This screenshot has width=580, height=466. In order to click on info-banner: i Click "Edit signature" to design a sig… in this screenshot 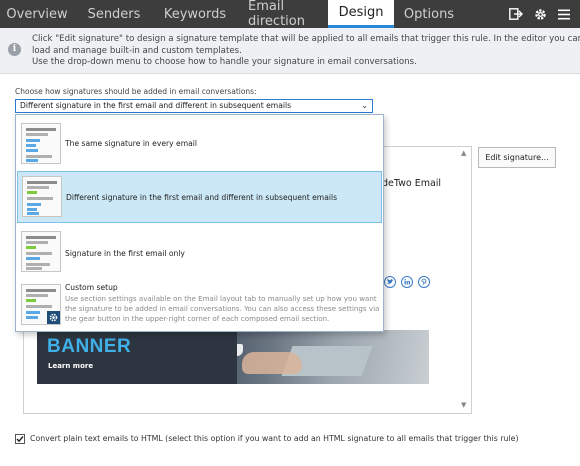, I will do `click(290, 51)`.